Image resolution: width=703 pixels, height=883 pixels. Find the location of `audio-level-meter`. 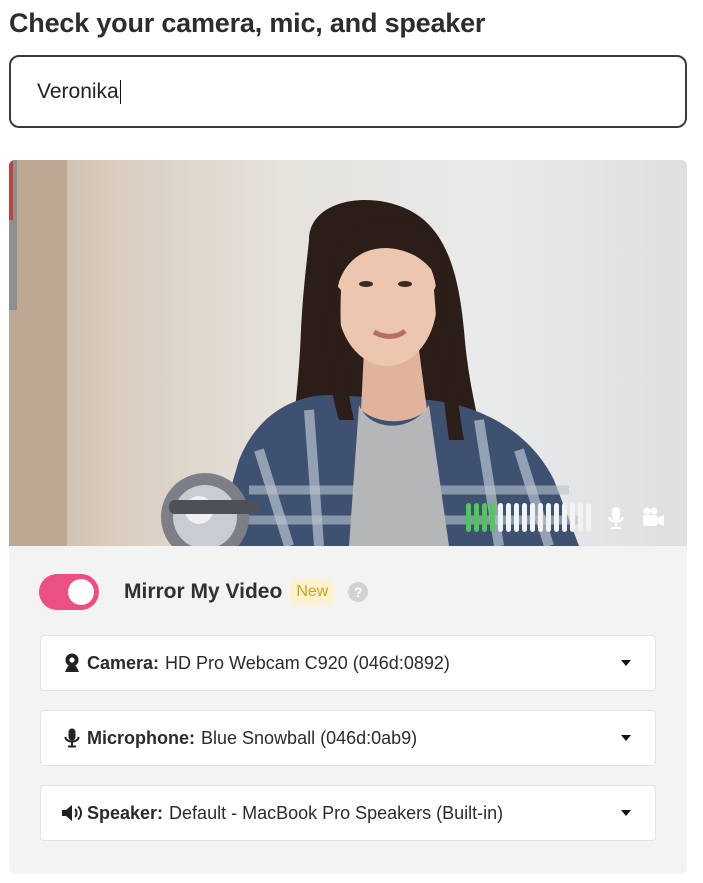

audio-level-meter is located at coordinates (528, 517).